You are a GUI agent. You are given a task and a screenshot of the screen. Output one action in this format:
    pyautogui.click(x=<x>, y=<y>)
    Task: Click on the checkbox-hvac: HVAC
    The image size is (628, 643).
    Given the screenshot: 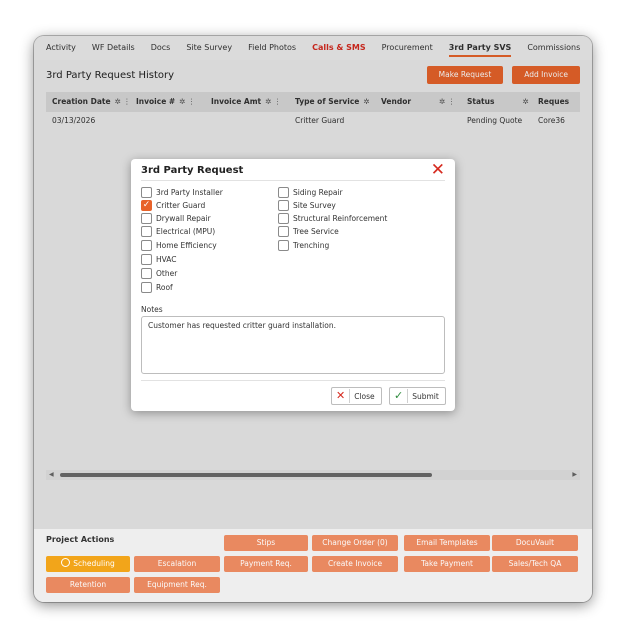 What is the action you would take?
    pyautogui.click(x=159, y=259)
    